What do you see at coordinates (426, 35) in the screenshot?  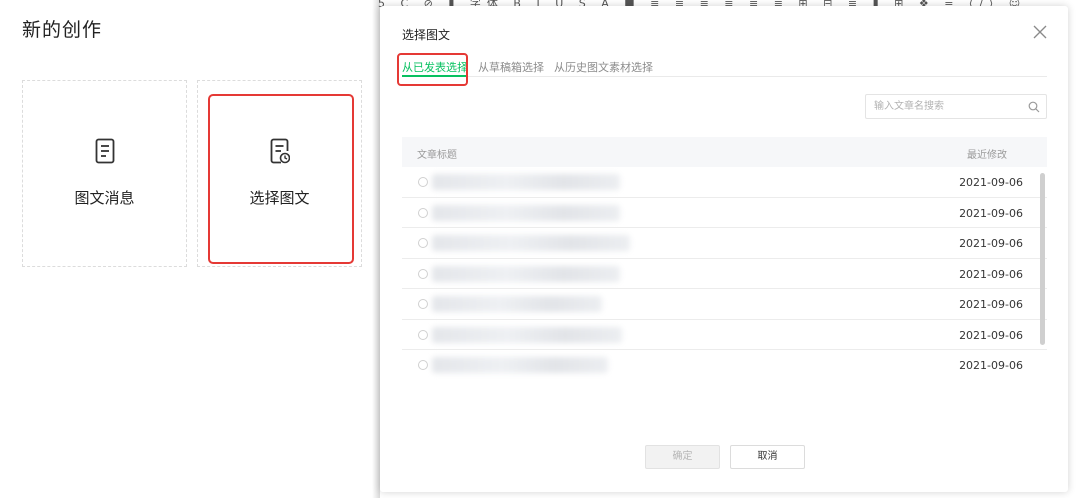 I see `dialog-title: 选择图文` at bounding box center [426, 35].